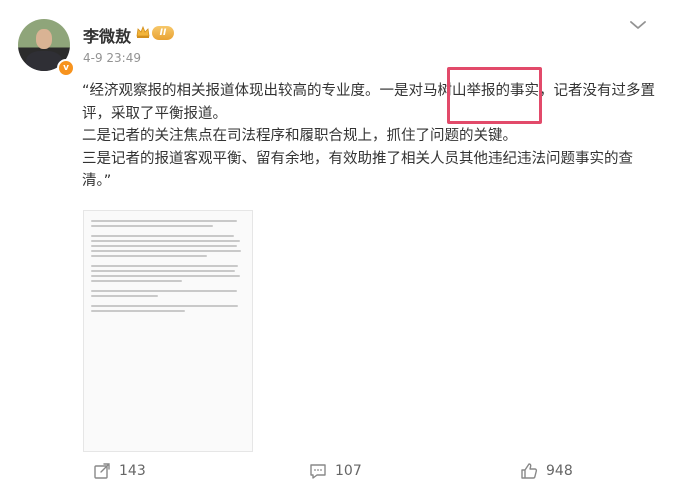 The image size is (676, 484). What do you see at coordinates (529, 471) in the screenshot?
I see `thumbs-up-icon` at bounding box center [529, 471].